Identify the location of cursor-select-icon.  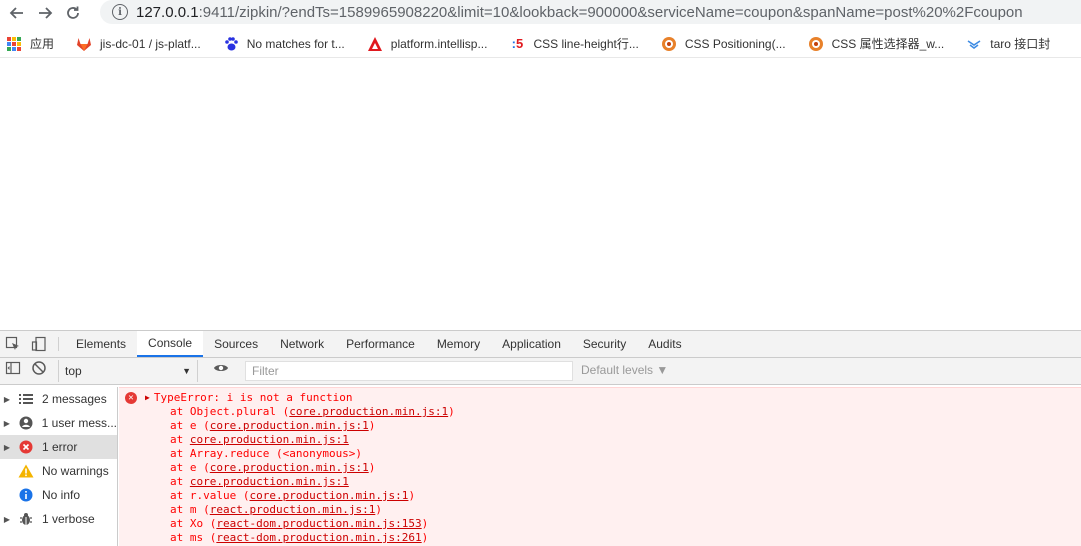
(12, 343).